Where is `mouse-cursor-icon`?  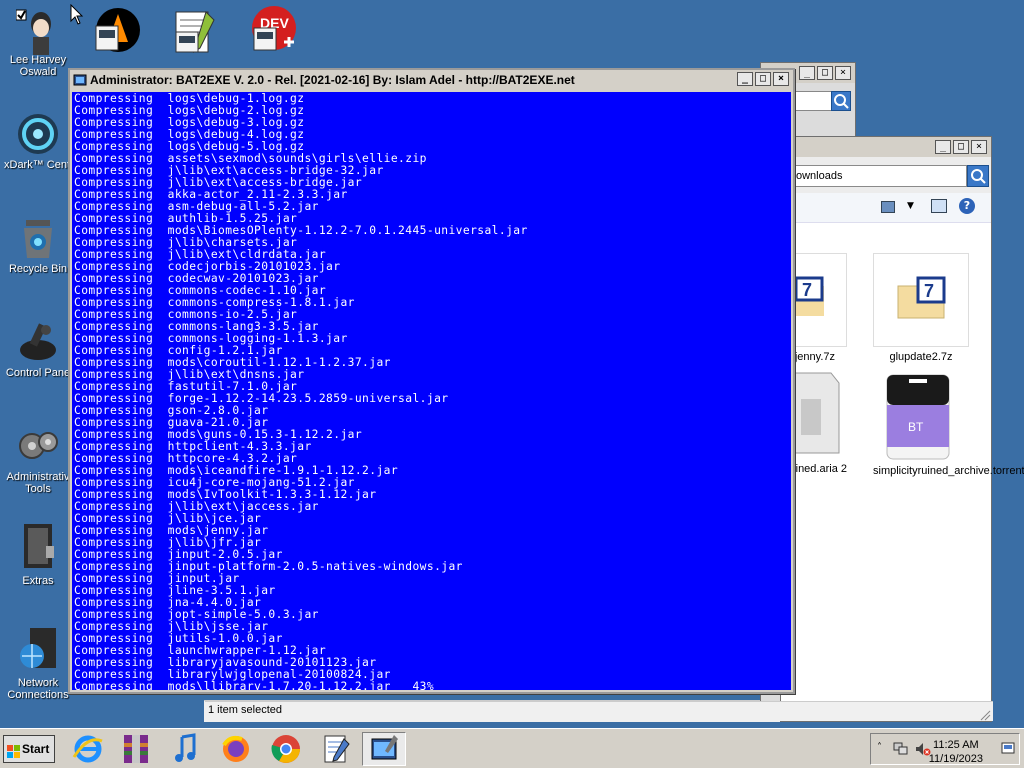 mouse-cursor-icon is located at coordinates (77, 16).